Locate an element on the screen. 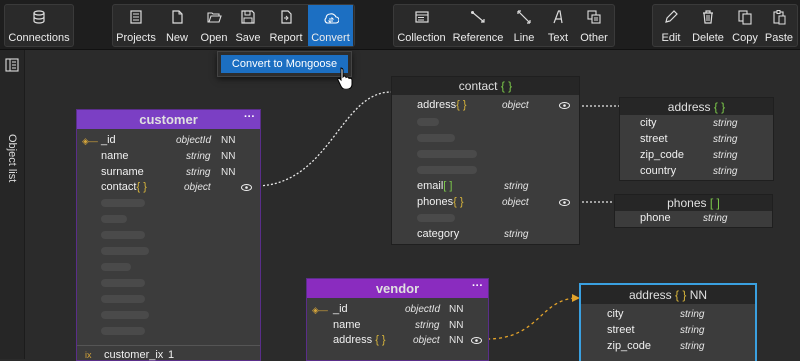 This screenshot has height=361, width=800. customer-title: customer is located at coordinates (168, 119).